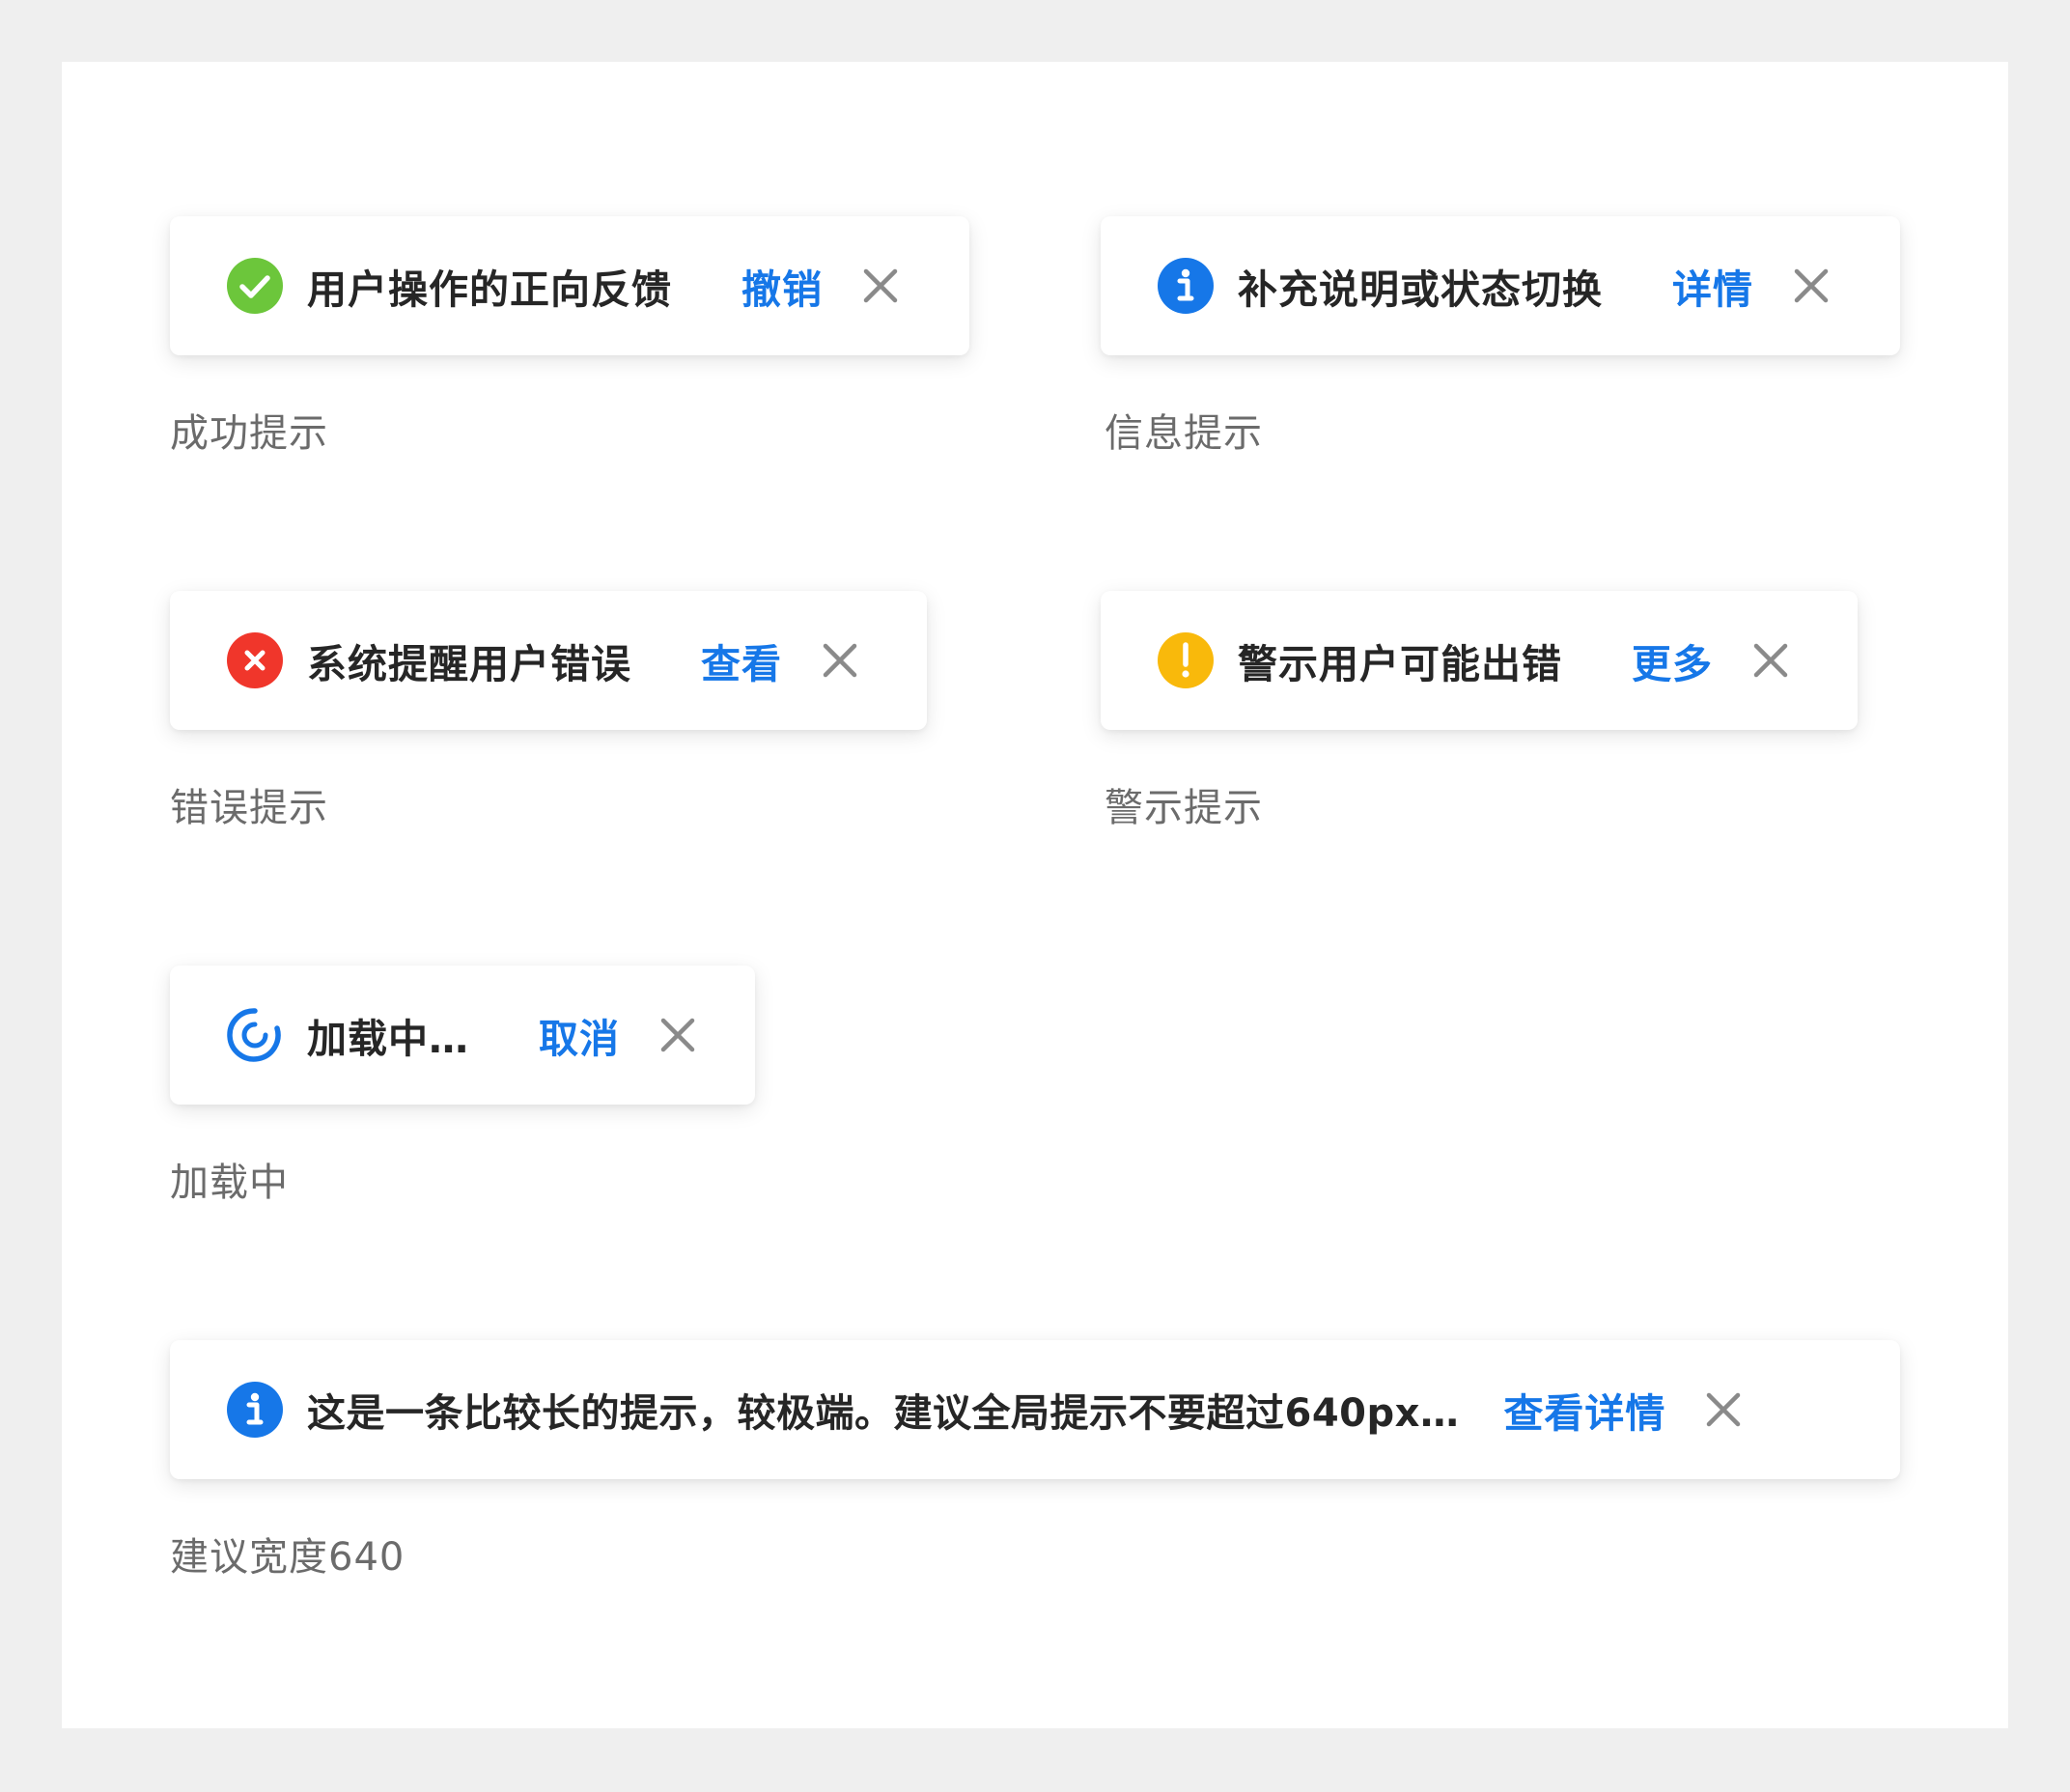 The width and height of the screenshot is (2070, 1792). I want to click on more-link: 更多, so click(1672, 660).